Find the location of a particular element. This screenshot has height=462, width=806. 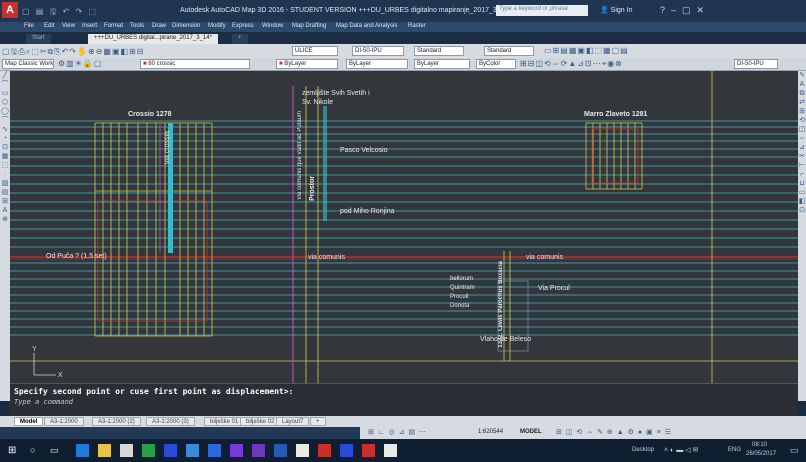

lineweight-dropdown: ByLayer is located at coordinates (442, 64).